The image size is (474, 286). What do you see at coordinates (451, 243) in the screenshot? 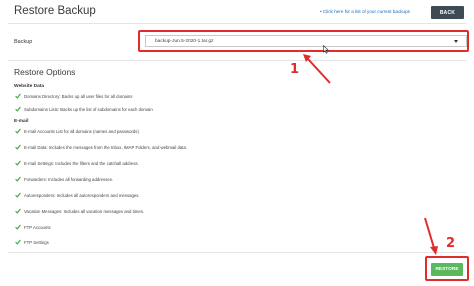
I see `annotation-number-2: 2` at bounding box center [451, 243].